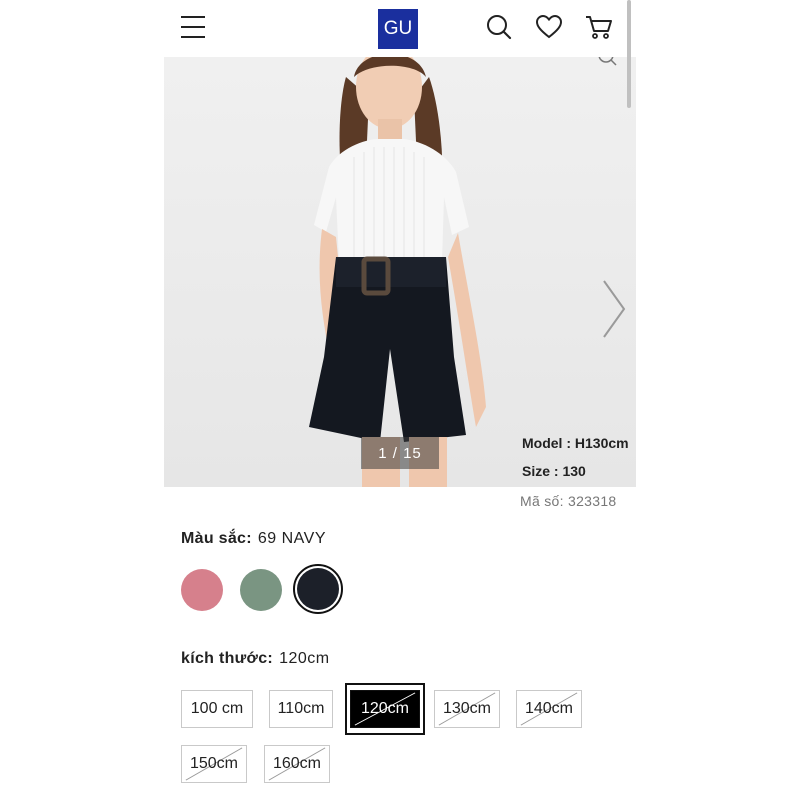 The width and height of the screenshot is (800, 800). Describe the element at coordinates (599, 27) in the screenshot. I see `cart-icon` at that location.